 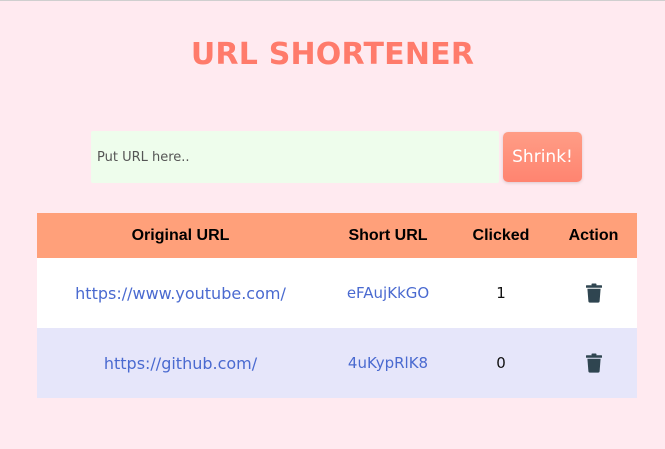 I want to click on header-clicked: Clicked, so click(x=501, y=235).